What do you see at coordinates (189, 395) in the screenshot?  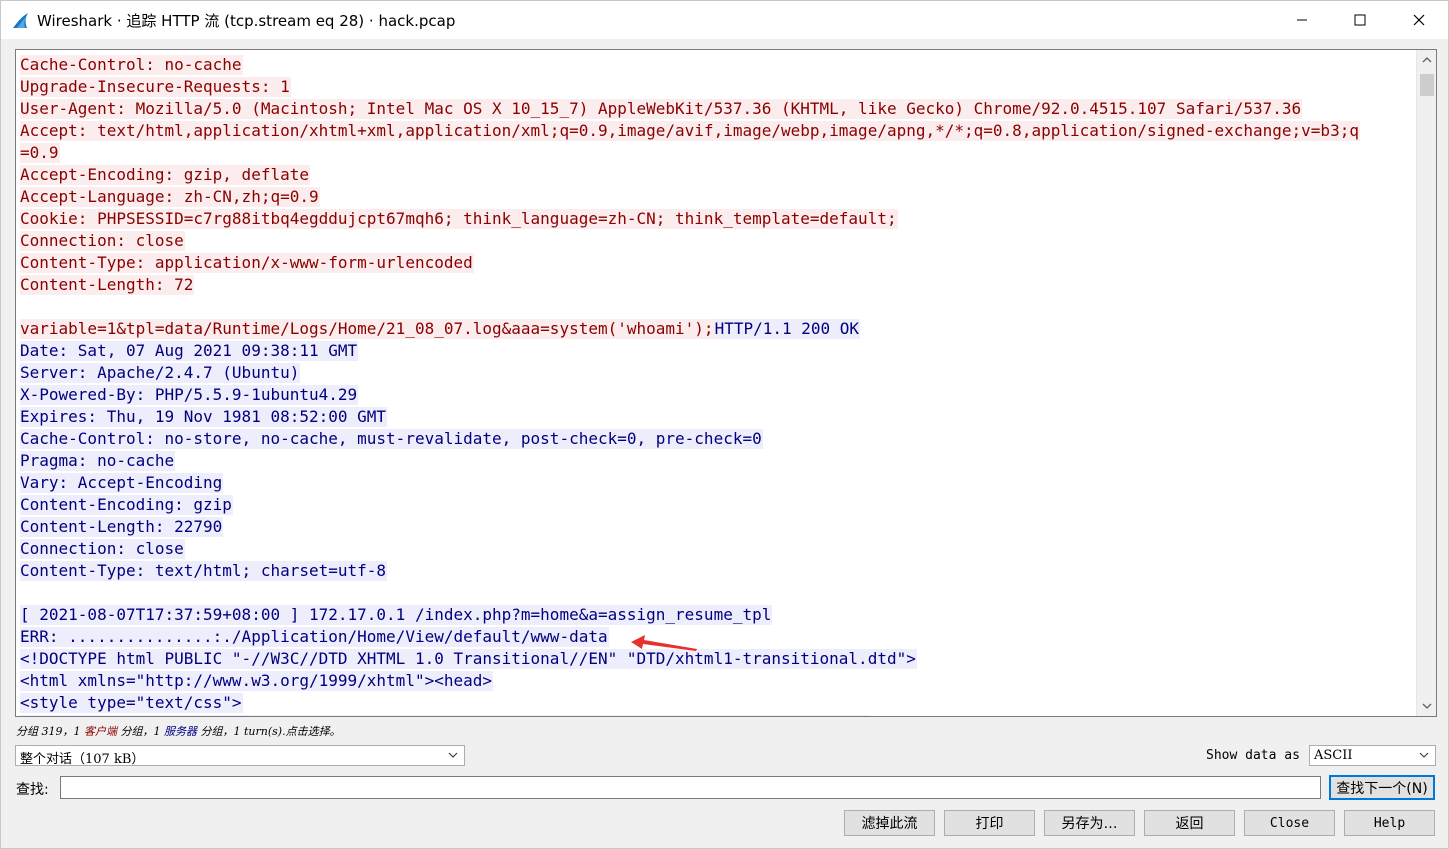 I see `server-segment: X-Powered-By: PHP/5.5.9-1ubuntu4.29` at bounding box center [189, 395].